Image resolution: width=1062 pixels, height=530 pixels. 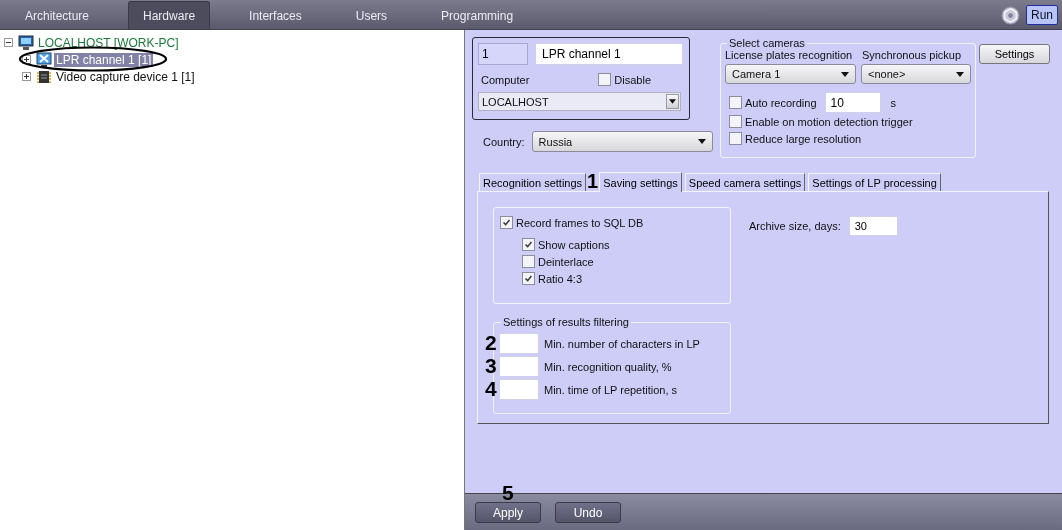 What do you see at coordinates (850, 121) in the screenshot?
I see `option-checkbox: Enable on motion detection trigger` at bounding box center [850, 121].